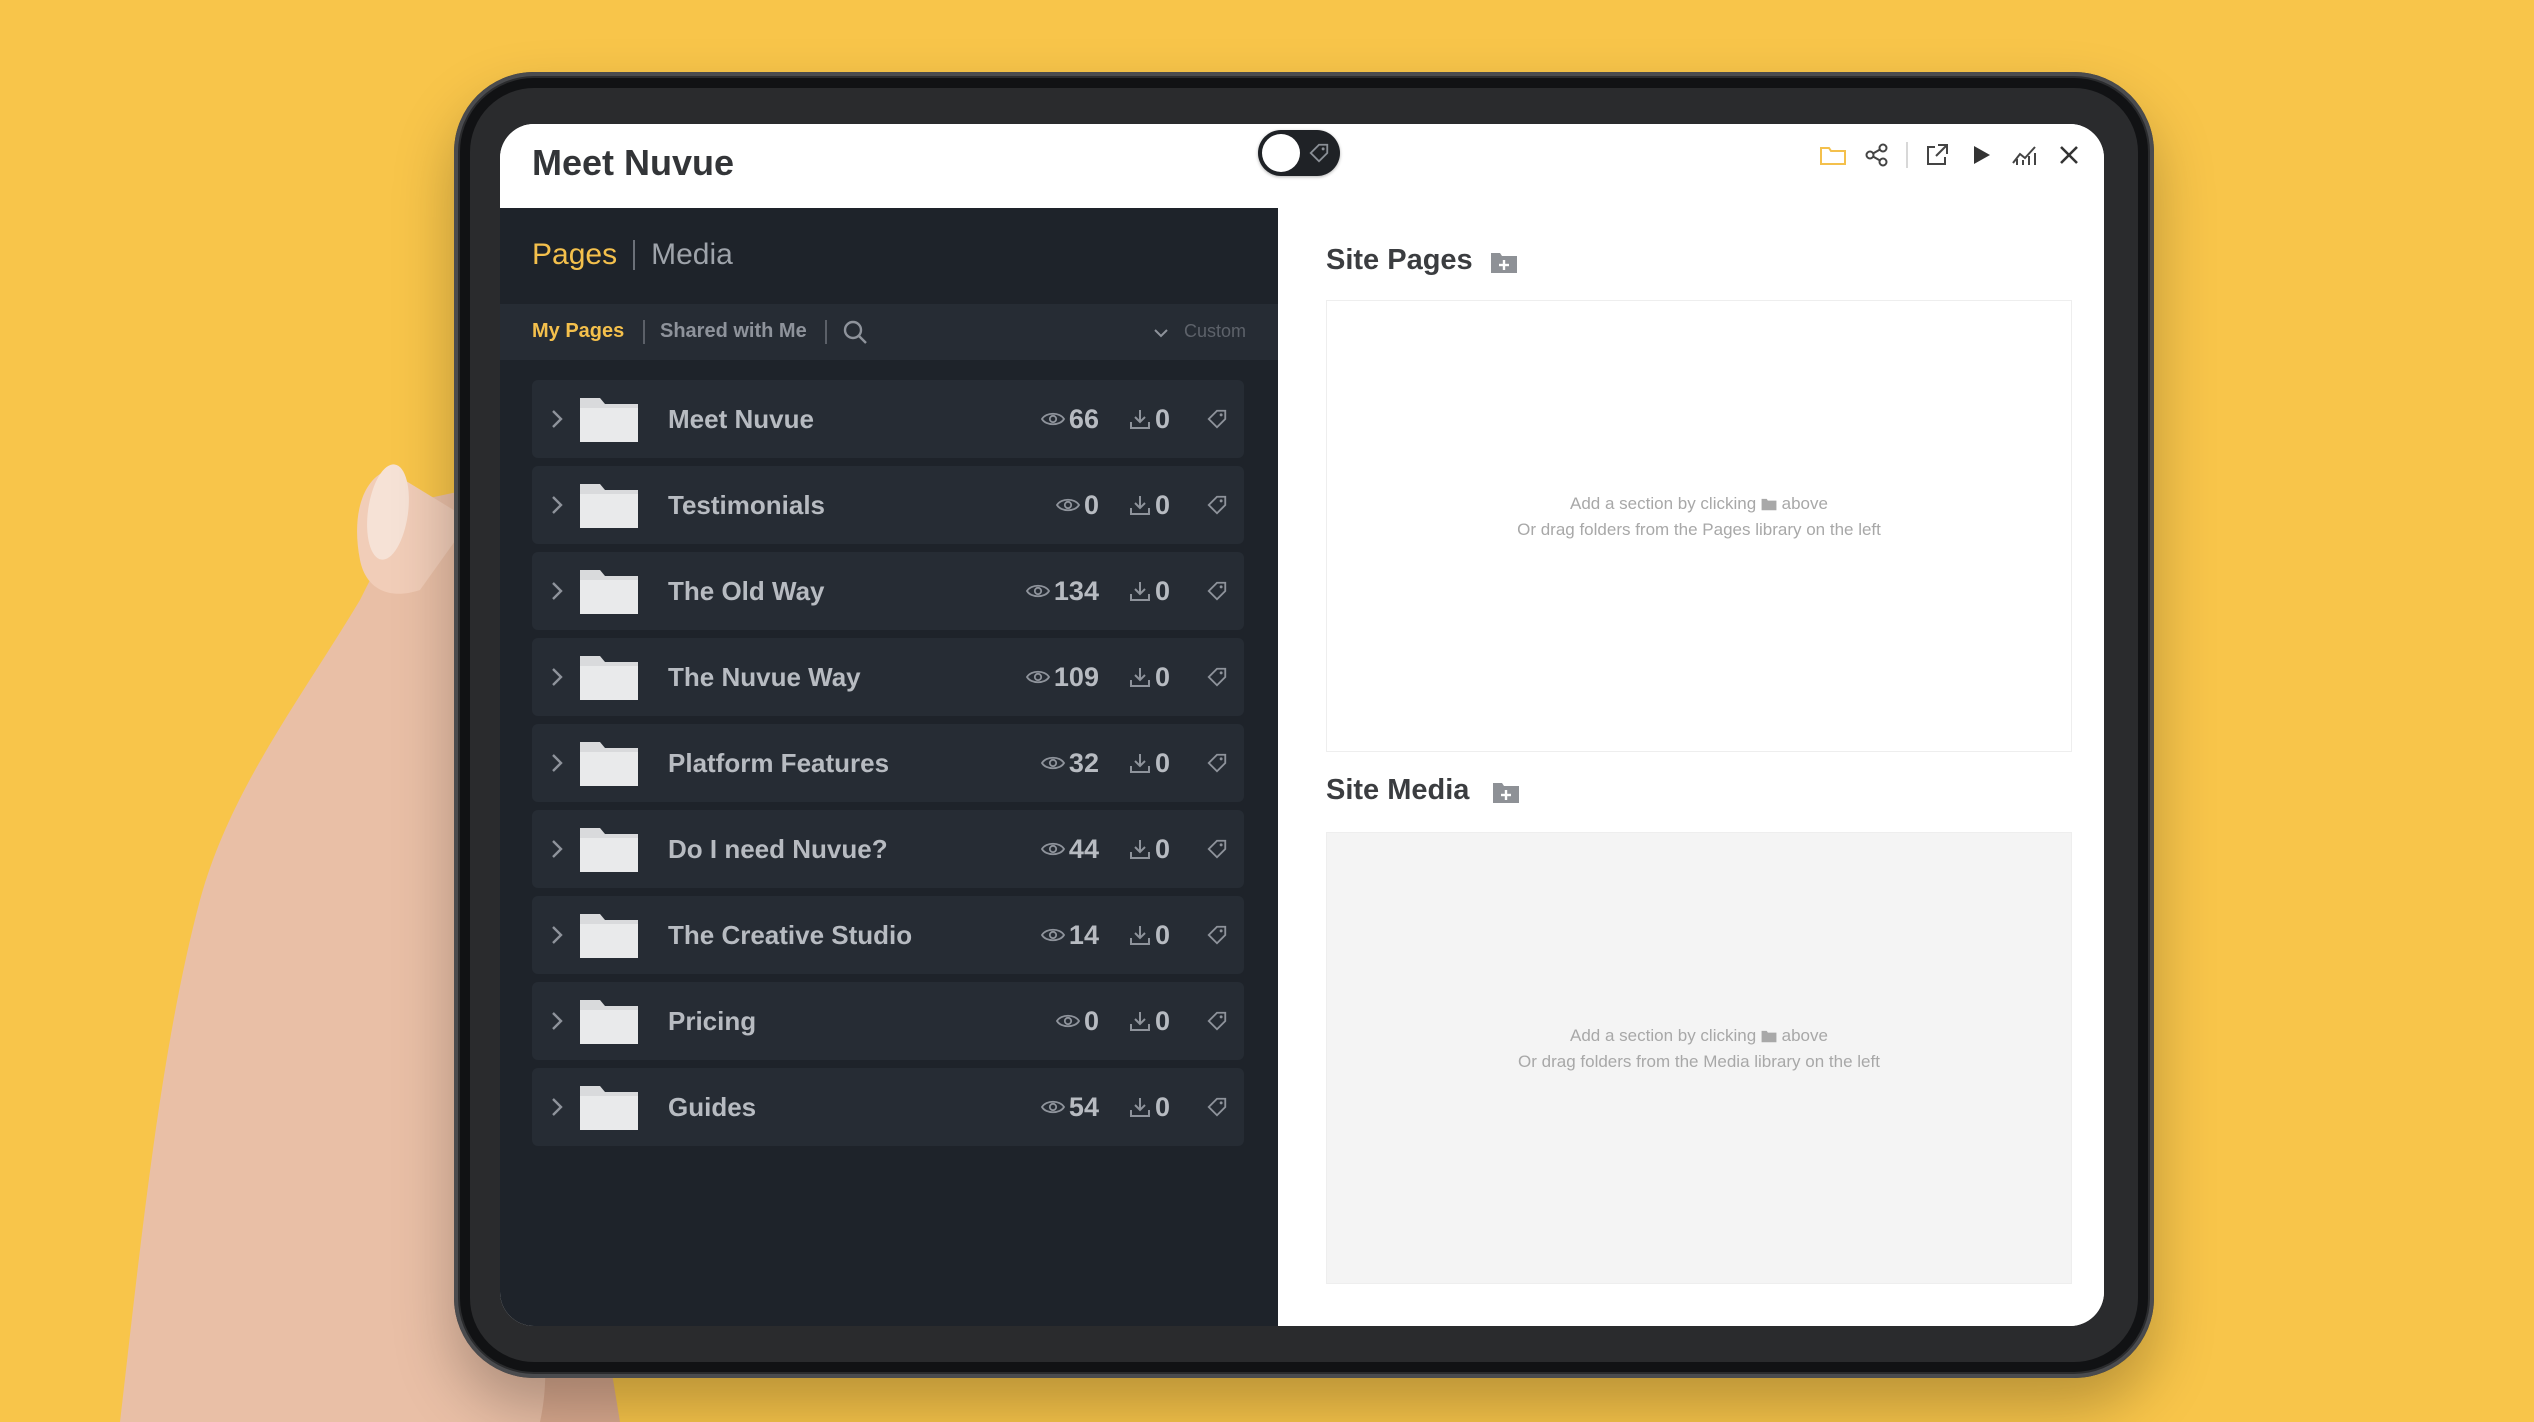 The width and height of the screenshot is (2534, 1422). I want to click on folder-row: The Nuvue Way 109 0, so click(888, 677).